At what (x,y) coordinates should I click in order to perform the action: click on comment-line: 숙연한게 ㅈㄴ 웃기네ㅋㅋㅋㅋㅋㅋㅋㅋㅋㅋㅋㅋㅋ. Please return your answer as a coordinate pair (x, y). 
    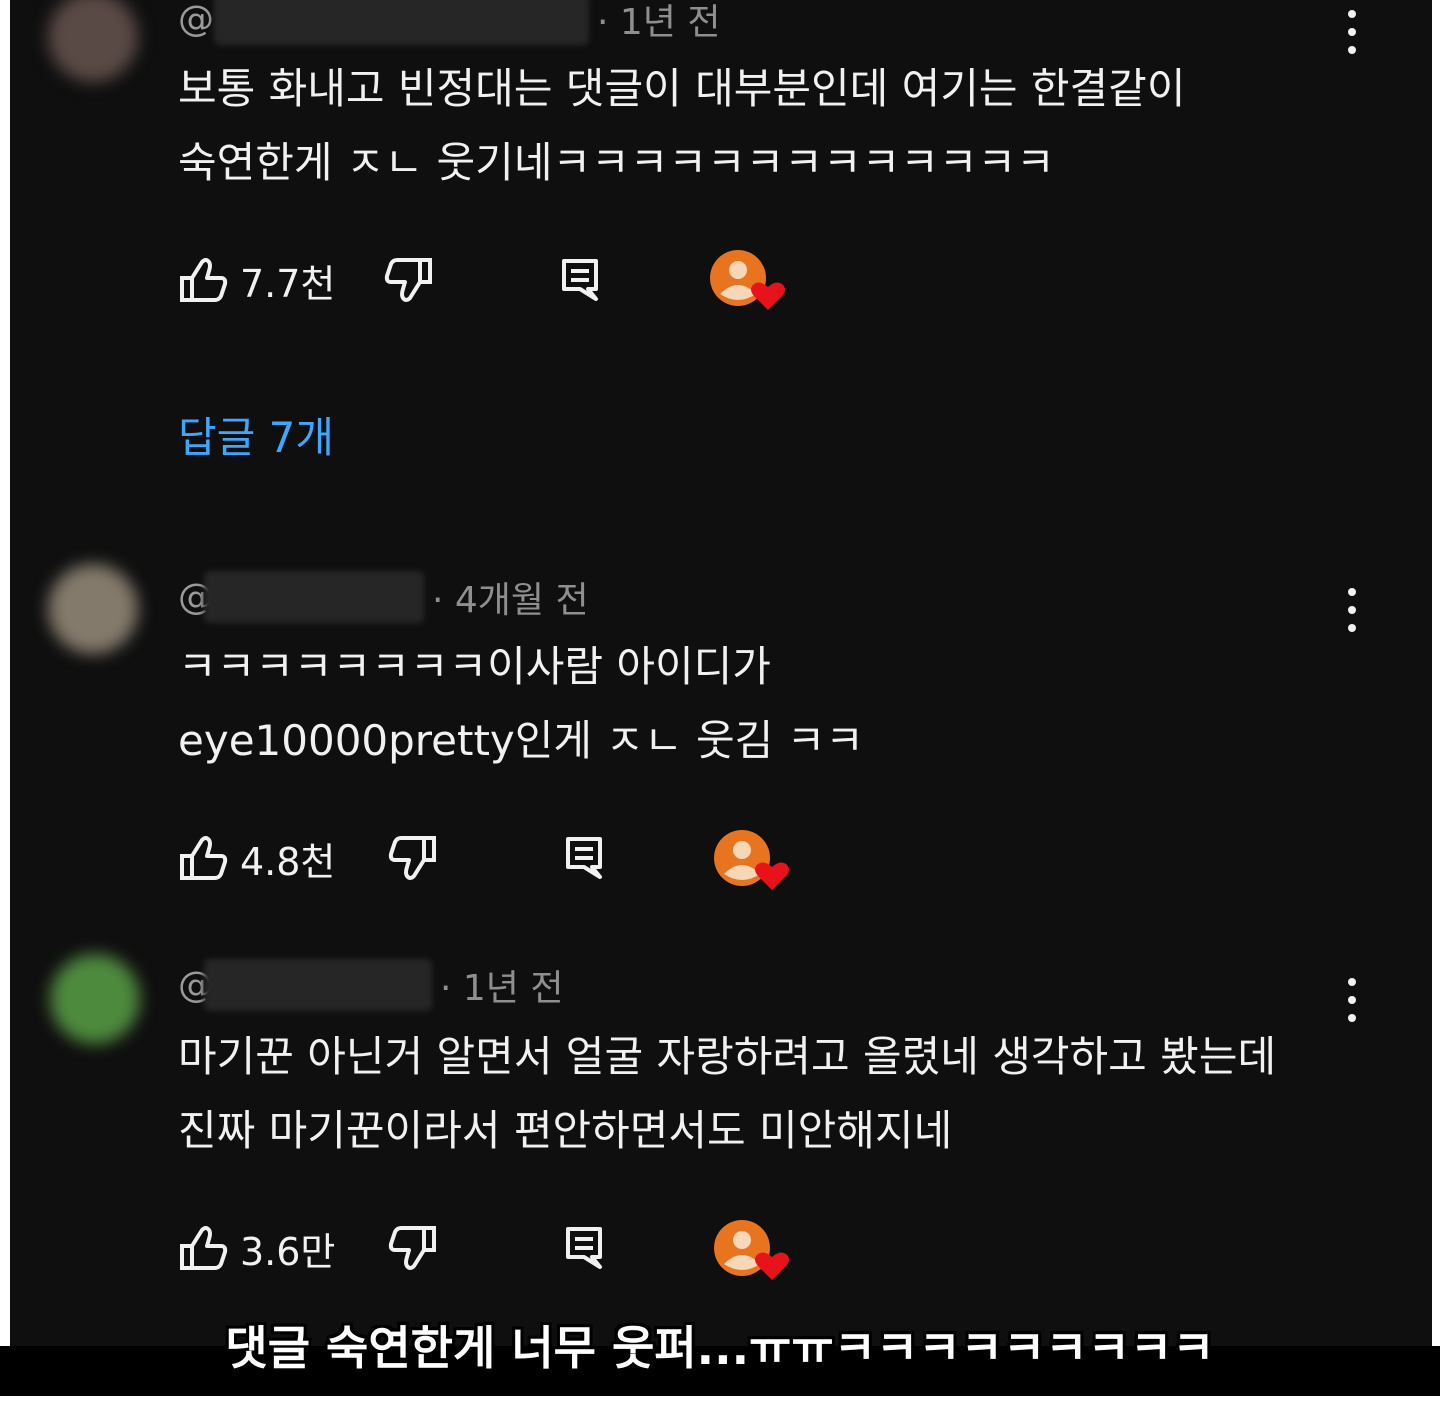
    Looking at the image, I should click on (616, 162).